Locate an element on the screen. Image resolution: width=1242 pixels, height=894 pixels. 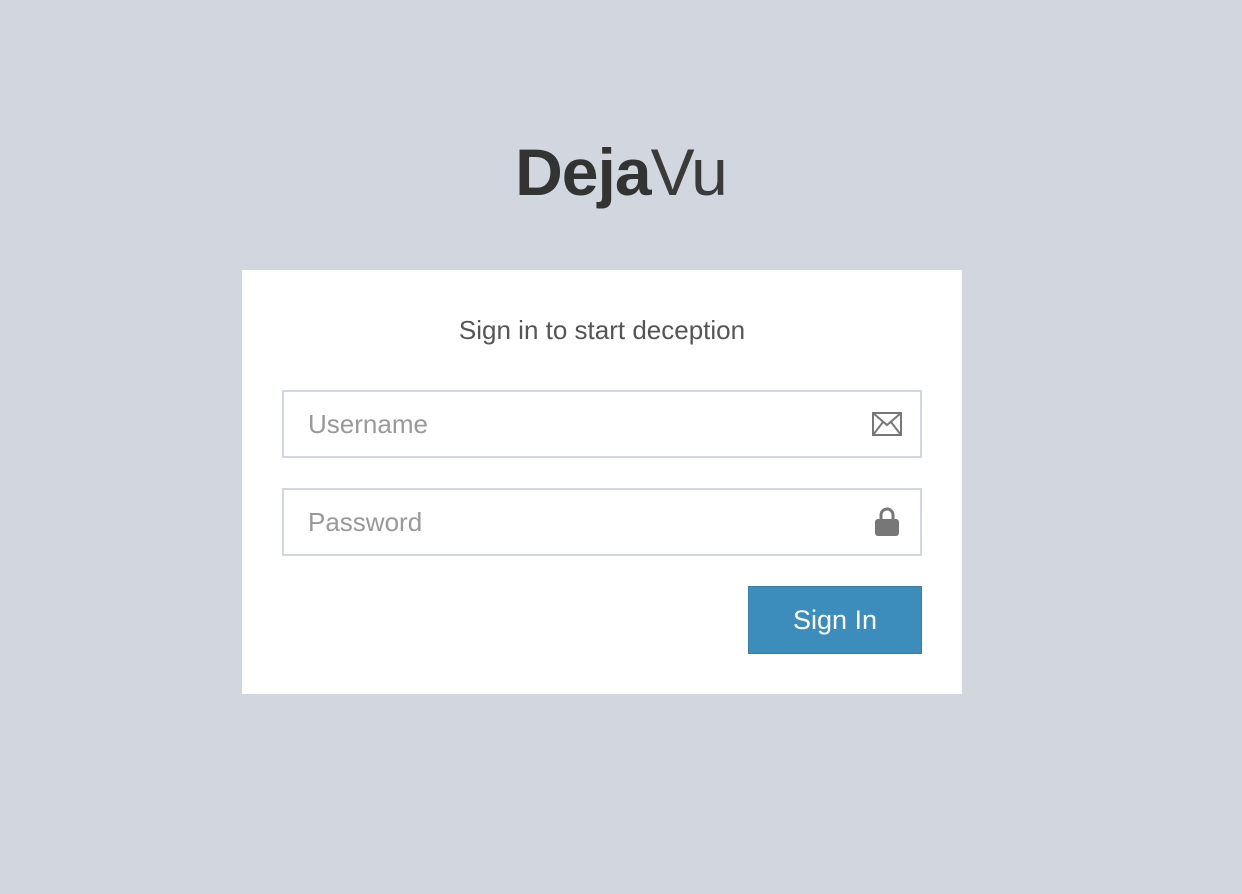
password-field is located at coordinates (602, 522).